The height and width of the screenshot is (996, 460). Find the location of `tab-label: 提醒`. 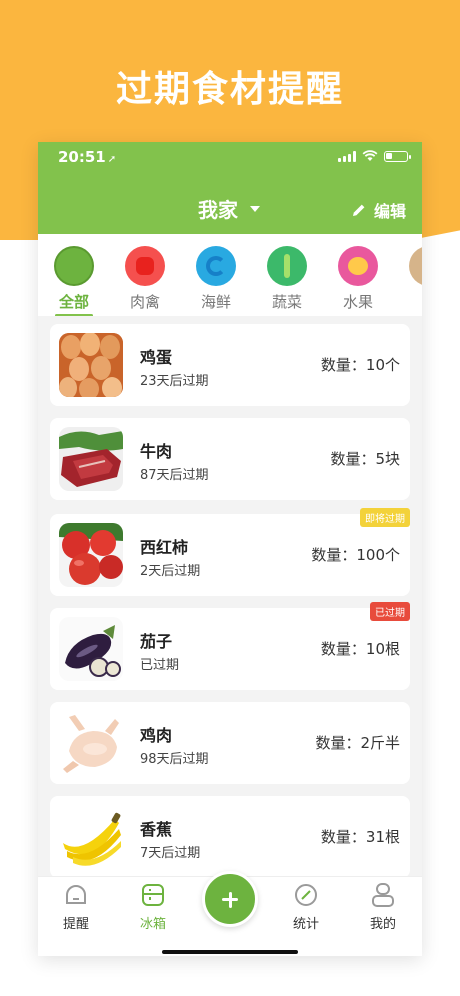

tab-label: 提醒 is located at coordinates (75, 924).